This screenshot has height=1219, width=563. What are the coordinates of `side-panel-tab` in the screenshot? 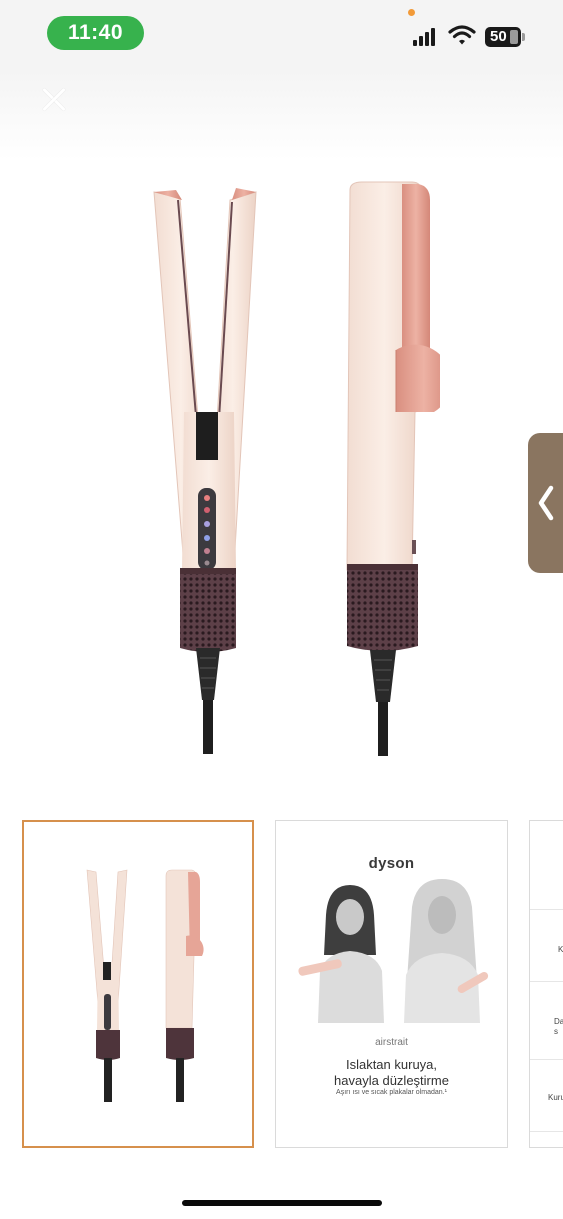 It's located at (545, 503).